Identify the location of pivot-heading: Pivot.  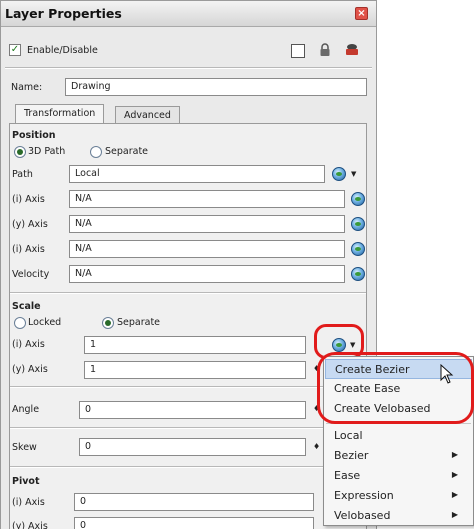
(26, 481).